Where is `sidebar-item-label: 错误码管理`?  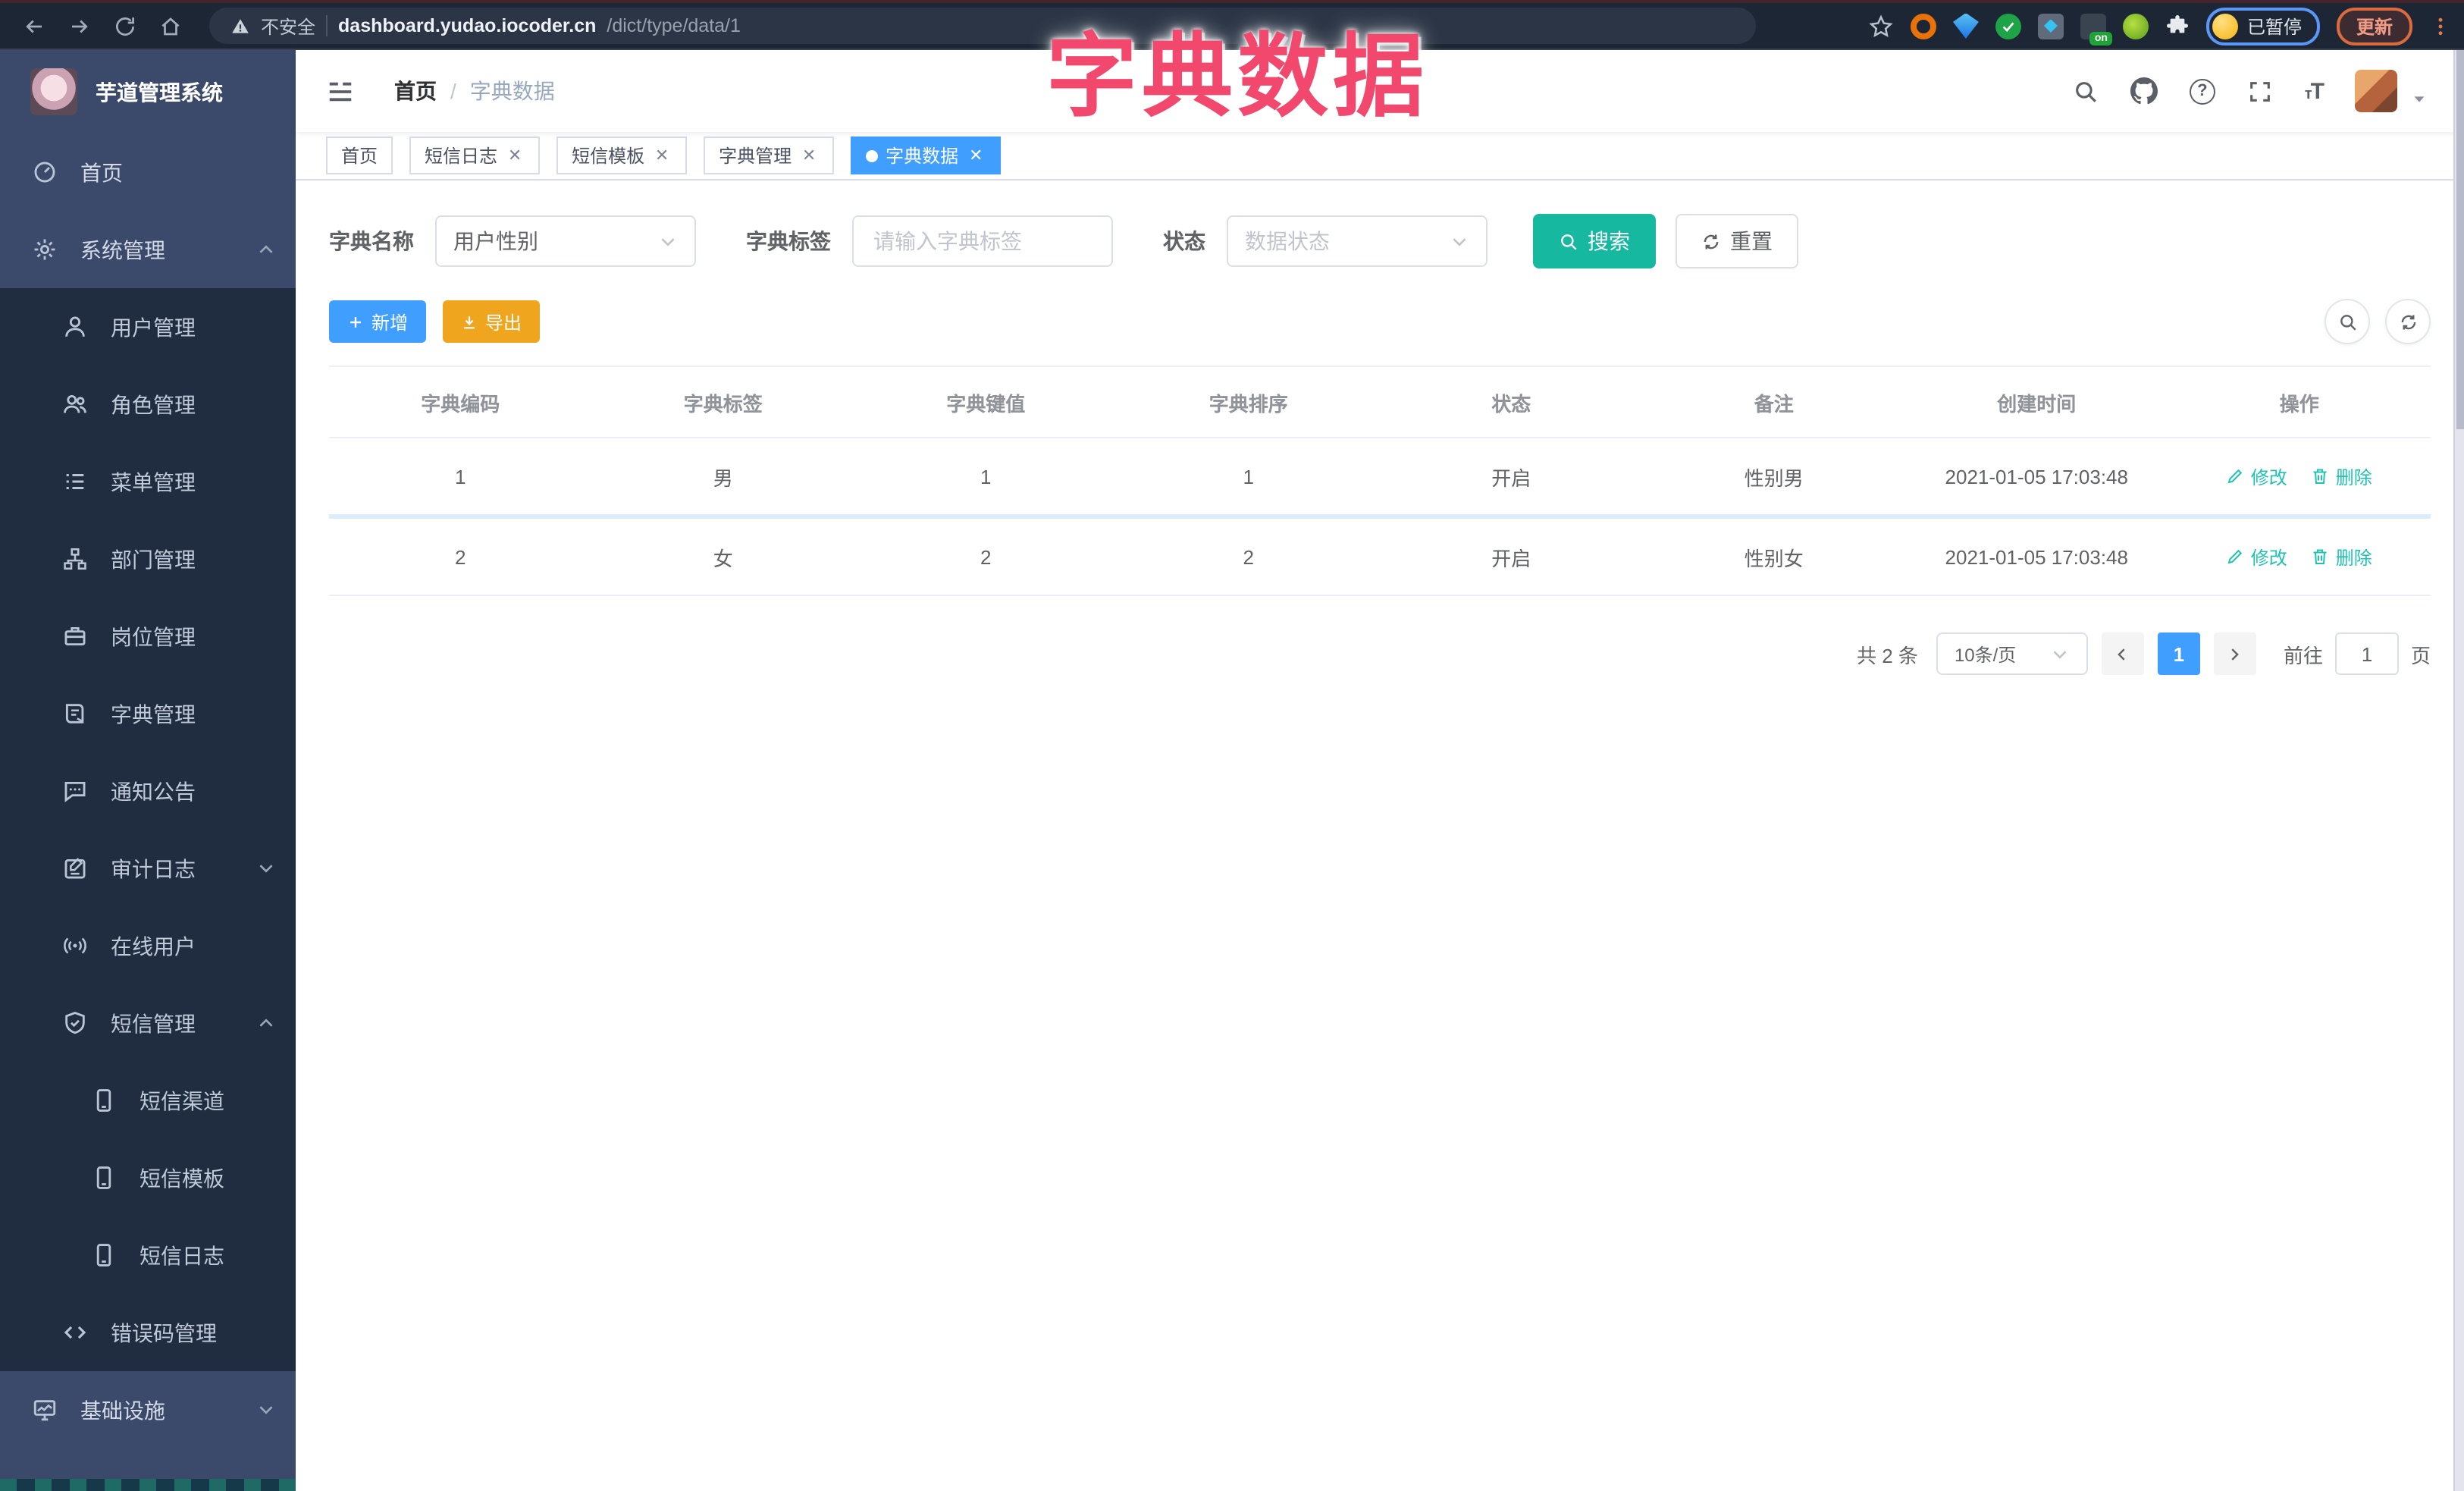 sidebar-item-label: 错误码管理 is located at coordinates (164, 1332).